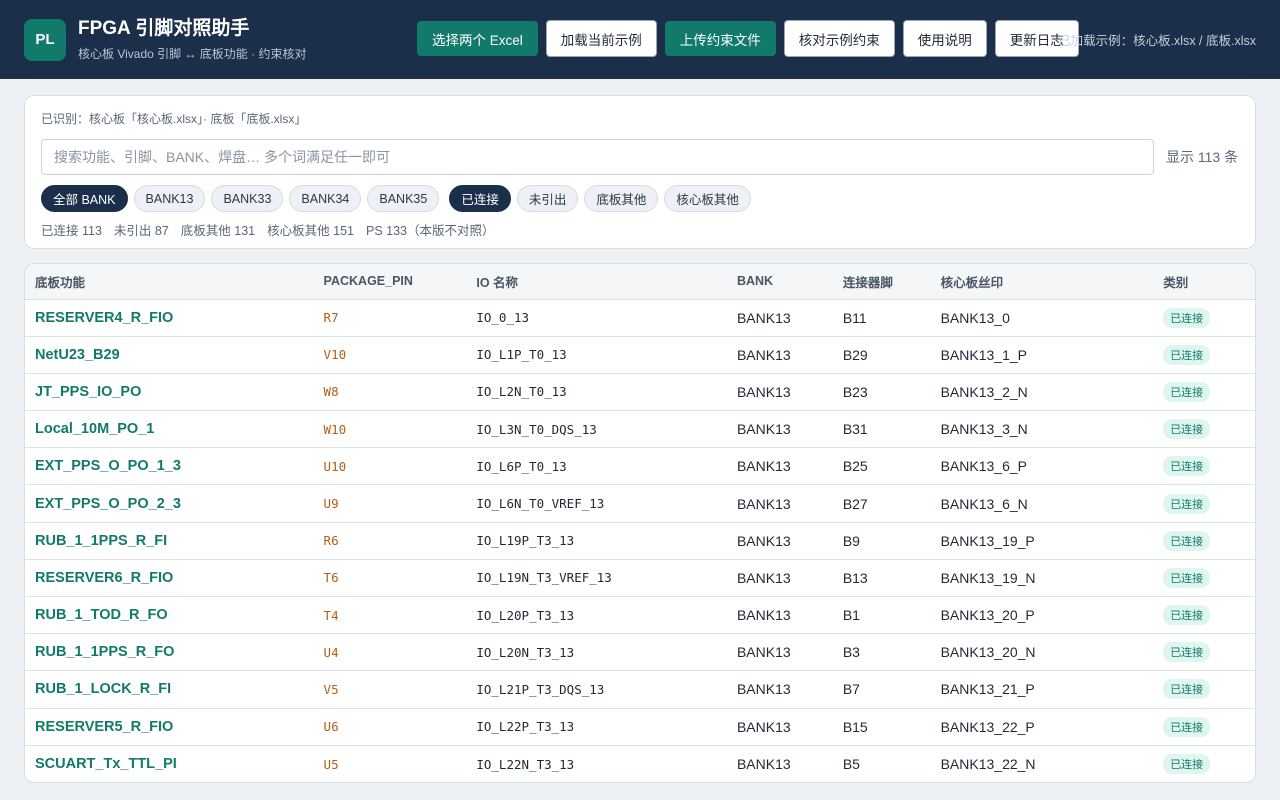  What do you see at coordinates (141, 231) in the screenshot?
I see `stat-not-routed: 未引出 87` at bounding box center [141, 231].